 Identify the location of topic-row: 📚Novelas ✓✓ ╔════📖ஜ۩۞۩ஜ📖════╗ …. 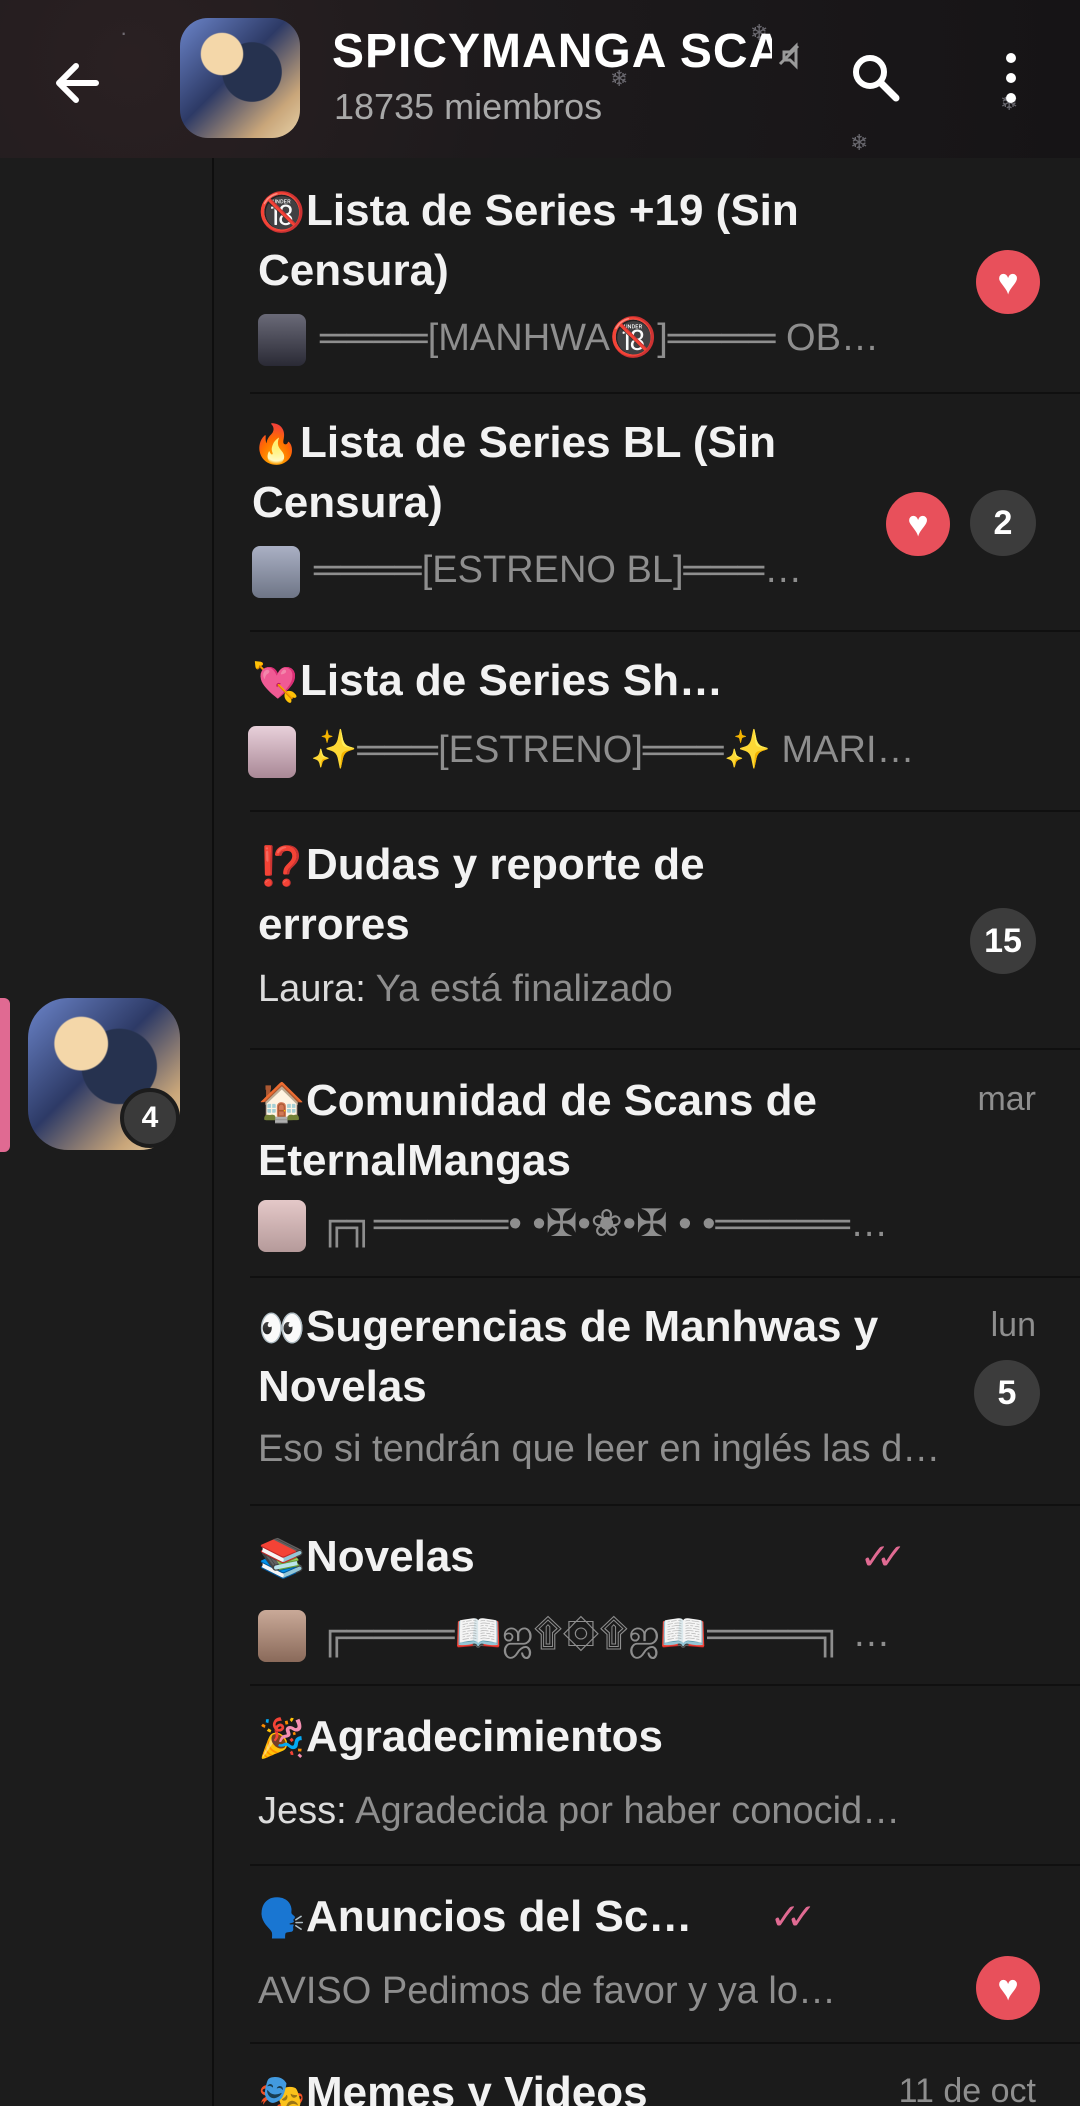
(647, 1596).